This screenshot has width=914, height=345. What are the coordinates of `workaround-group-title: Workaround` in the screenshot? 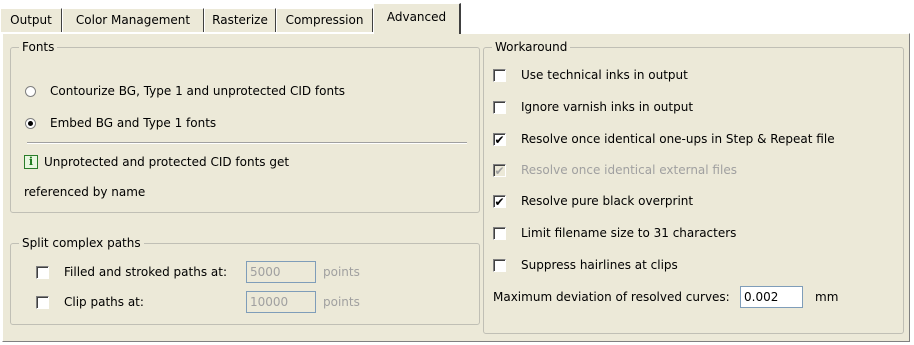 It's located at (531, 47).